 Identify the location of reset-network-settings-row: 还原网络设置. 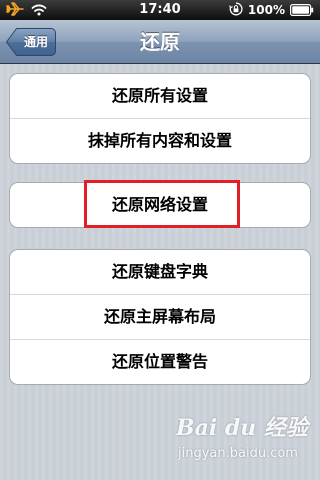
(160, 205).